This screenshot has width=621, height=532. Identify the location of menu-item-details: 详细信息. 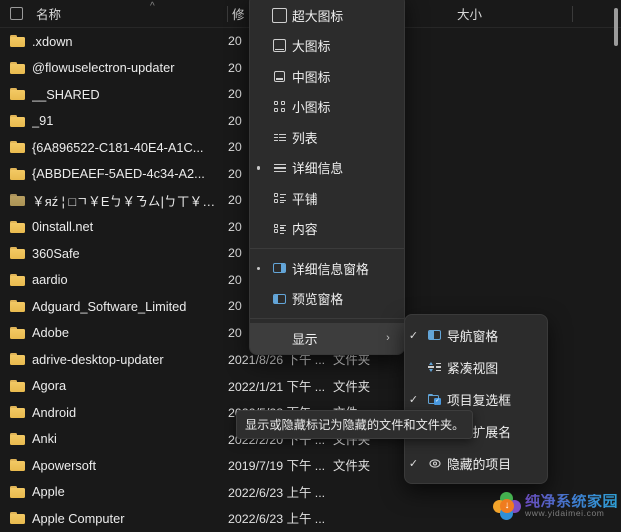
(327, 168).